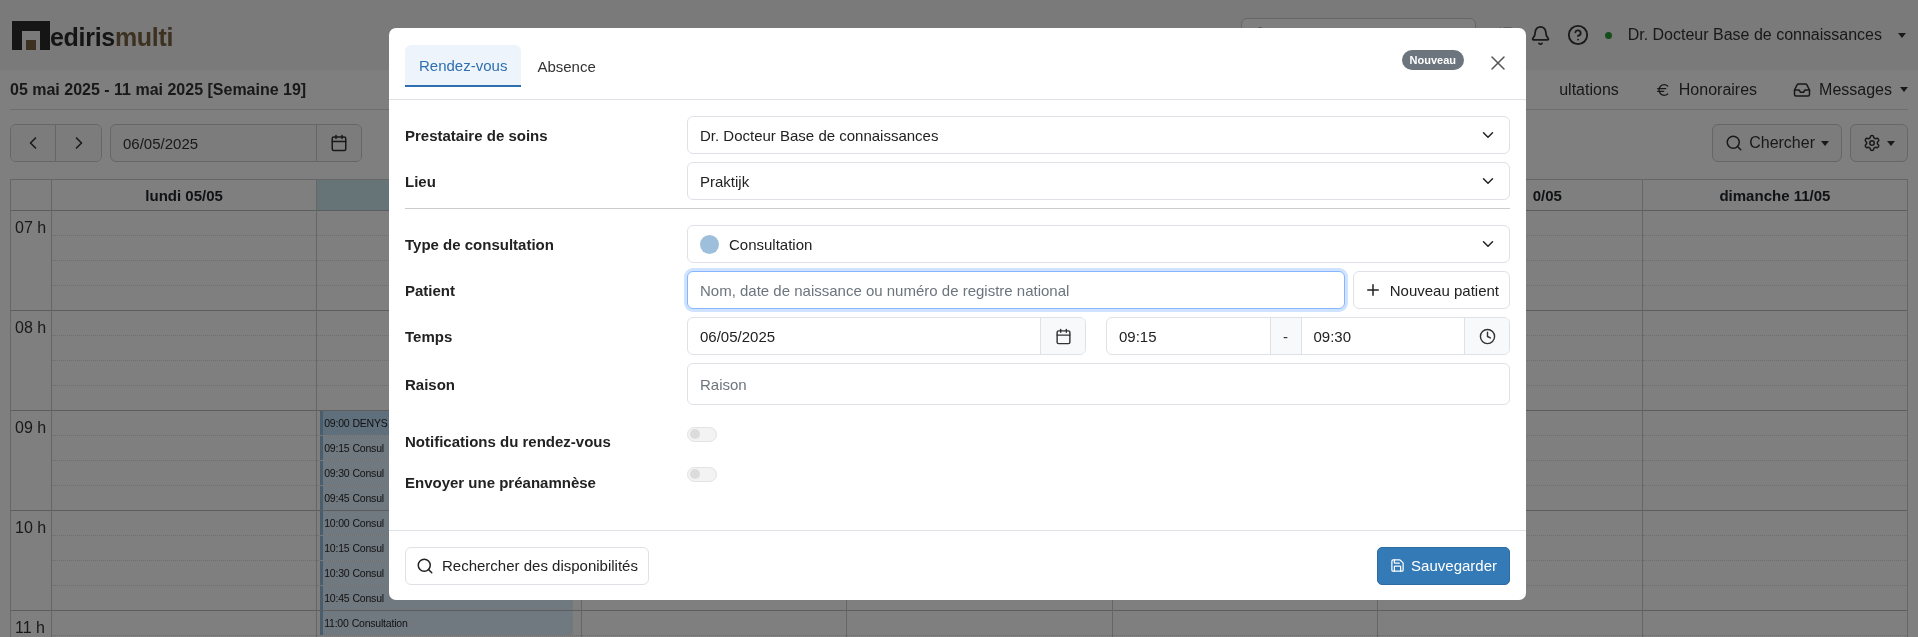 Image resolution: width=1918 pixels, height=637 pixels. What do you see at coordinates (447, 623) in the screenshot?
I see `calendar-event: 11:00 Consultation` at bounding box center [447, 623].